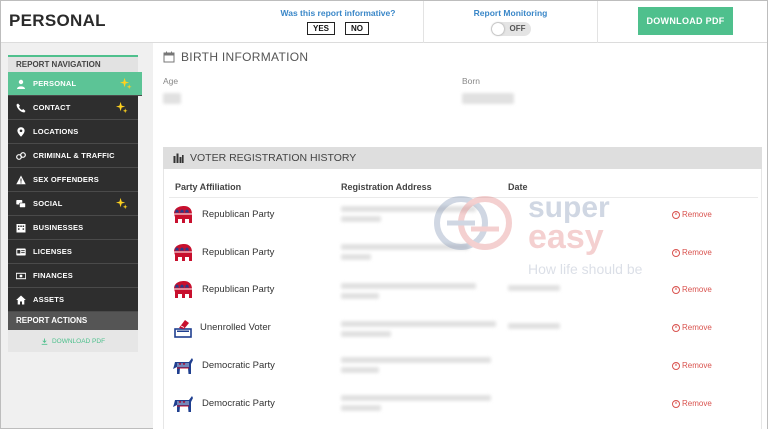  What do you see at coordinates (53, 251) in the screenshot?
I see `sidebar-item-label: LICENSES` at bounding box center [53, 251].